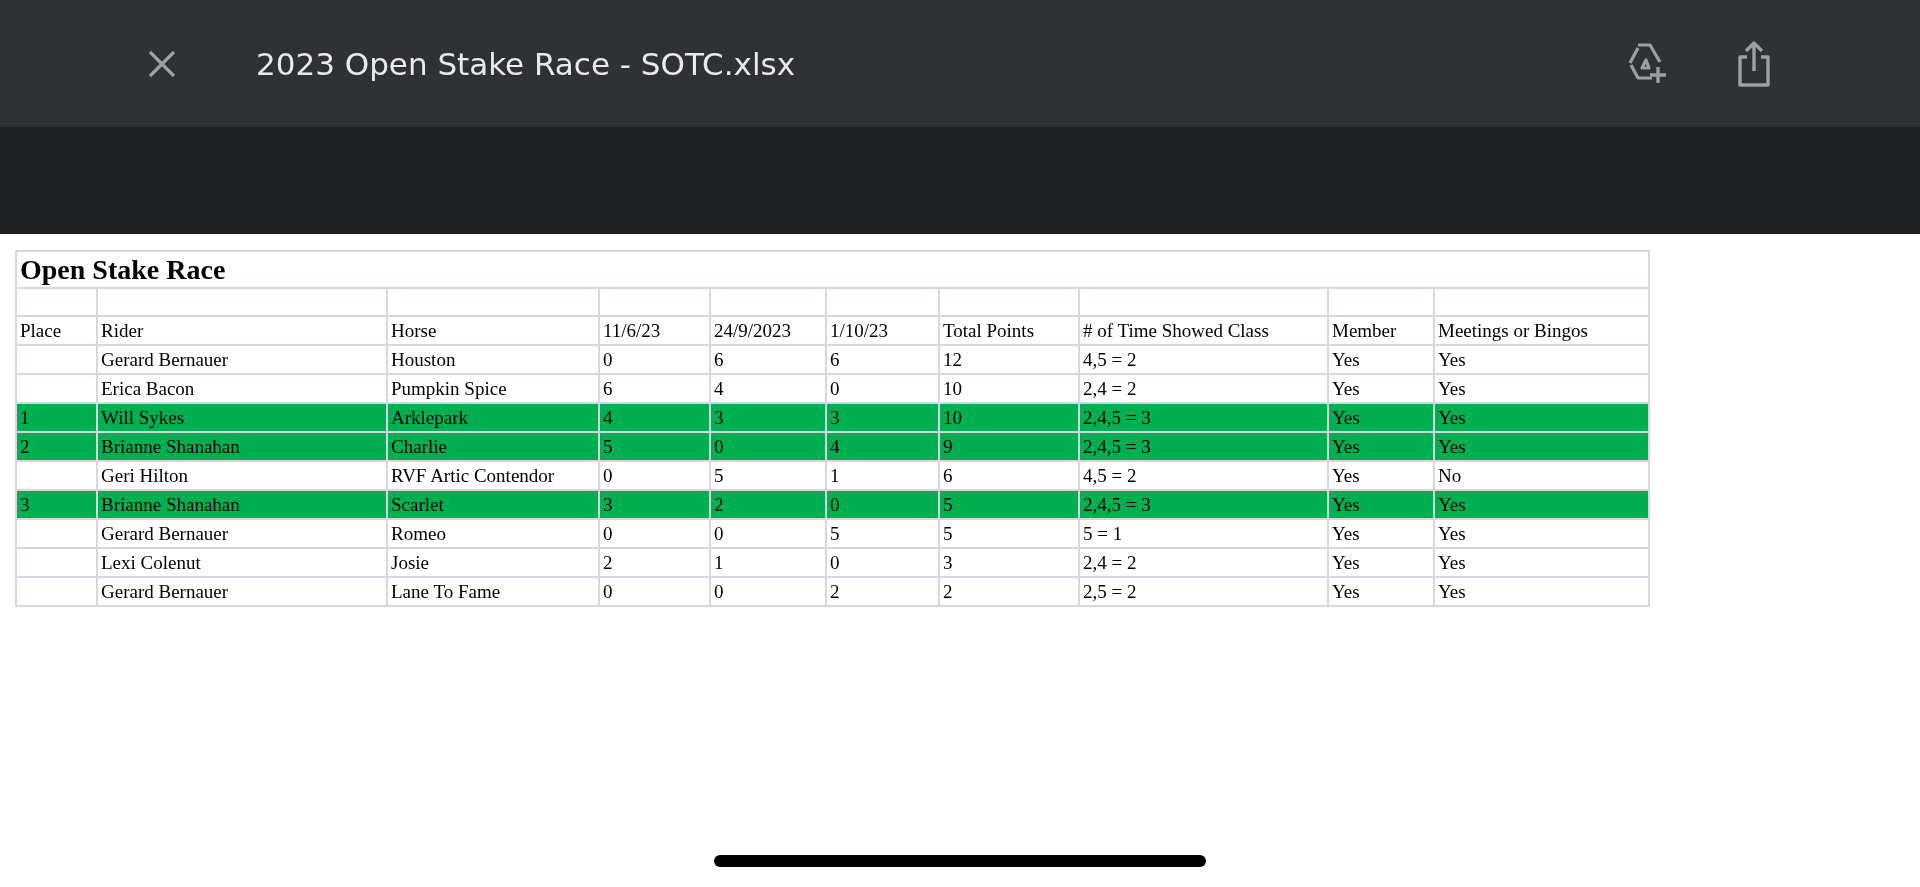 The height and width of the screenshot is (887, 1920). I want to click on column-header: Horse, so click(414, 330).